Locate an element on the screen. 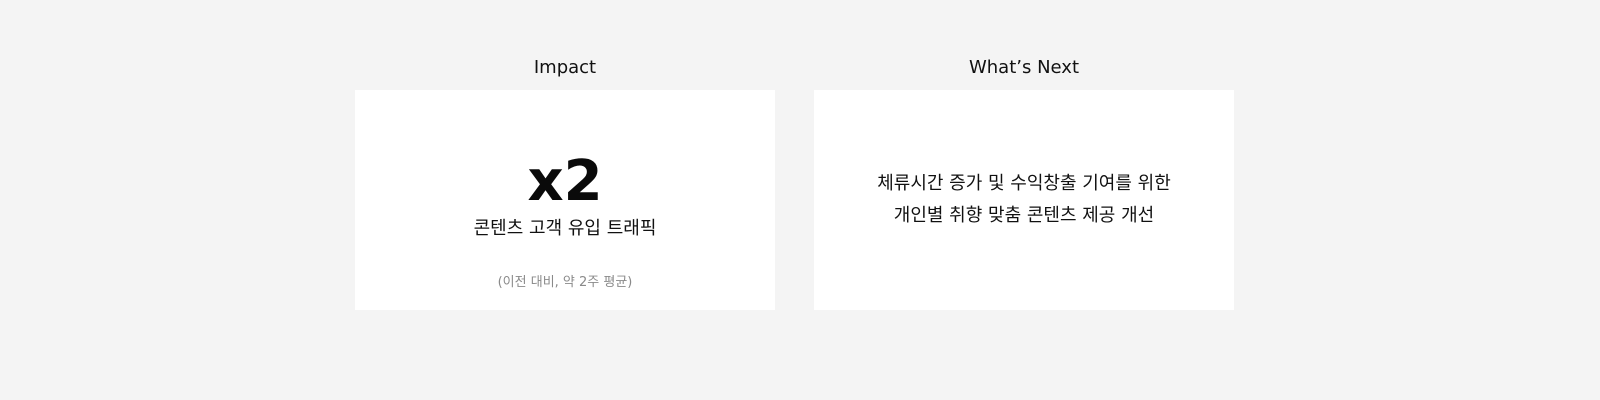  impact-card: x2 콘텐츠 고객 유입 트래픽 (이전 대비, 약 2주 평균) is located at coordinates (565, 200).